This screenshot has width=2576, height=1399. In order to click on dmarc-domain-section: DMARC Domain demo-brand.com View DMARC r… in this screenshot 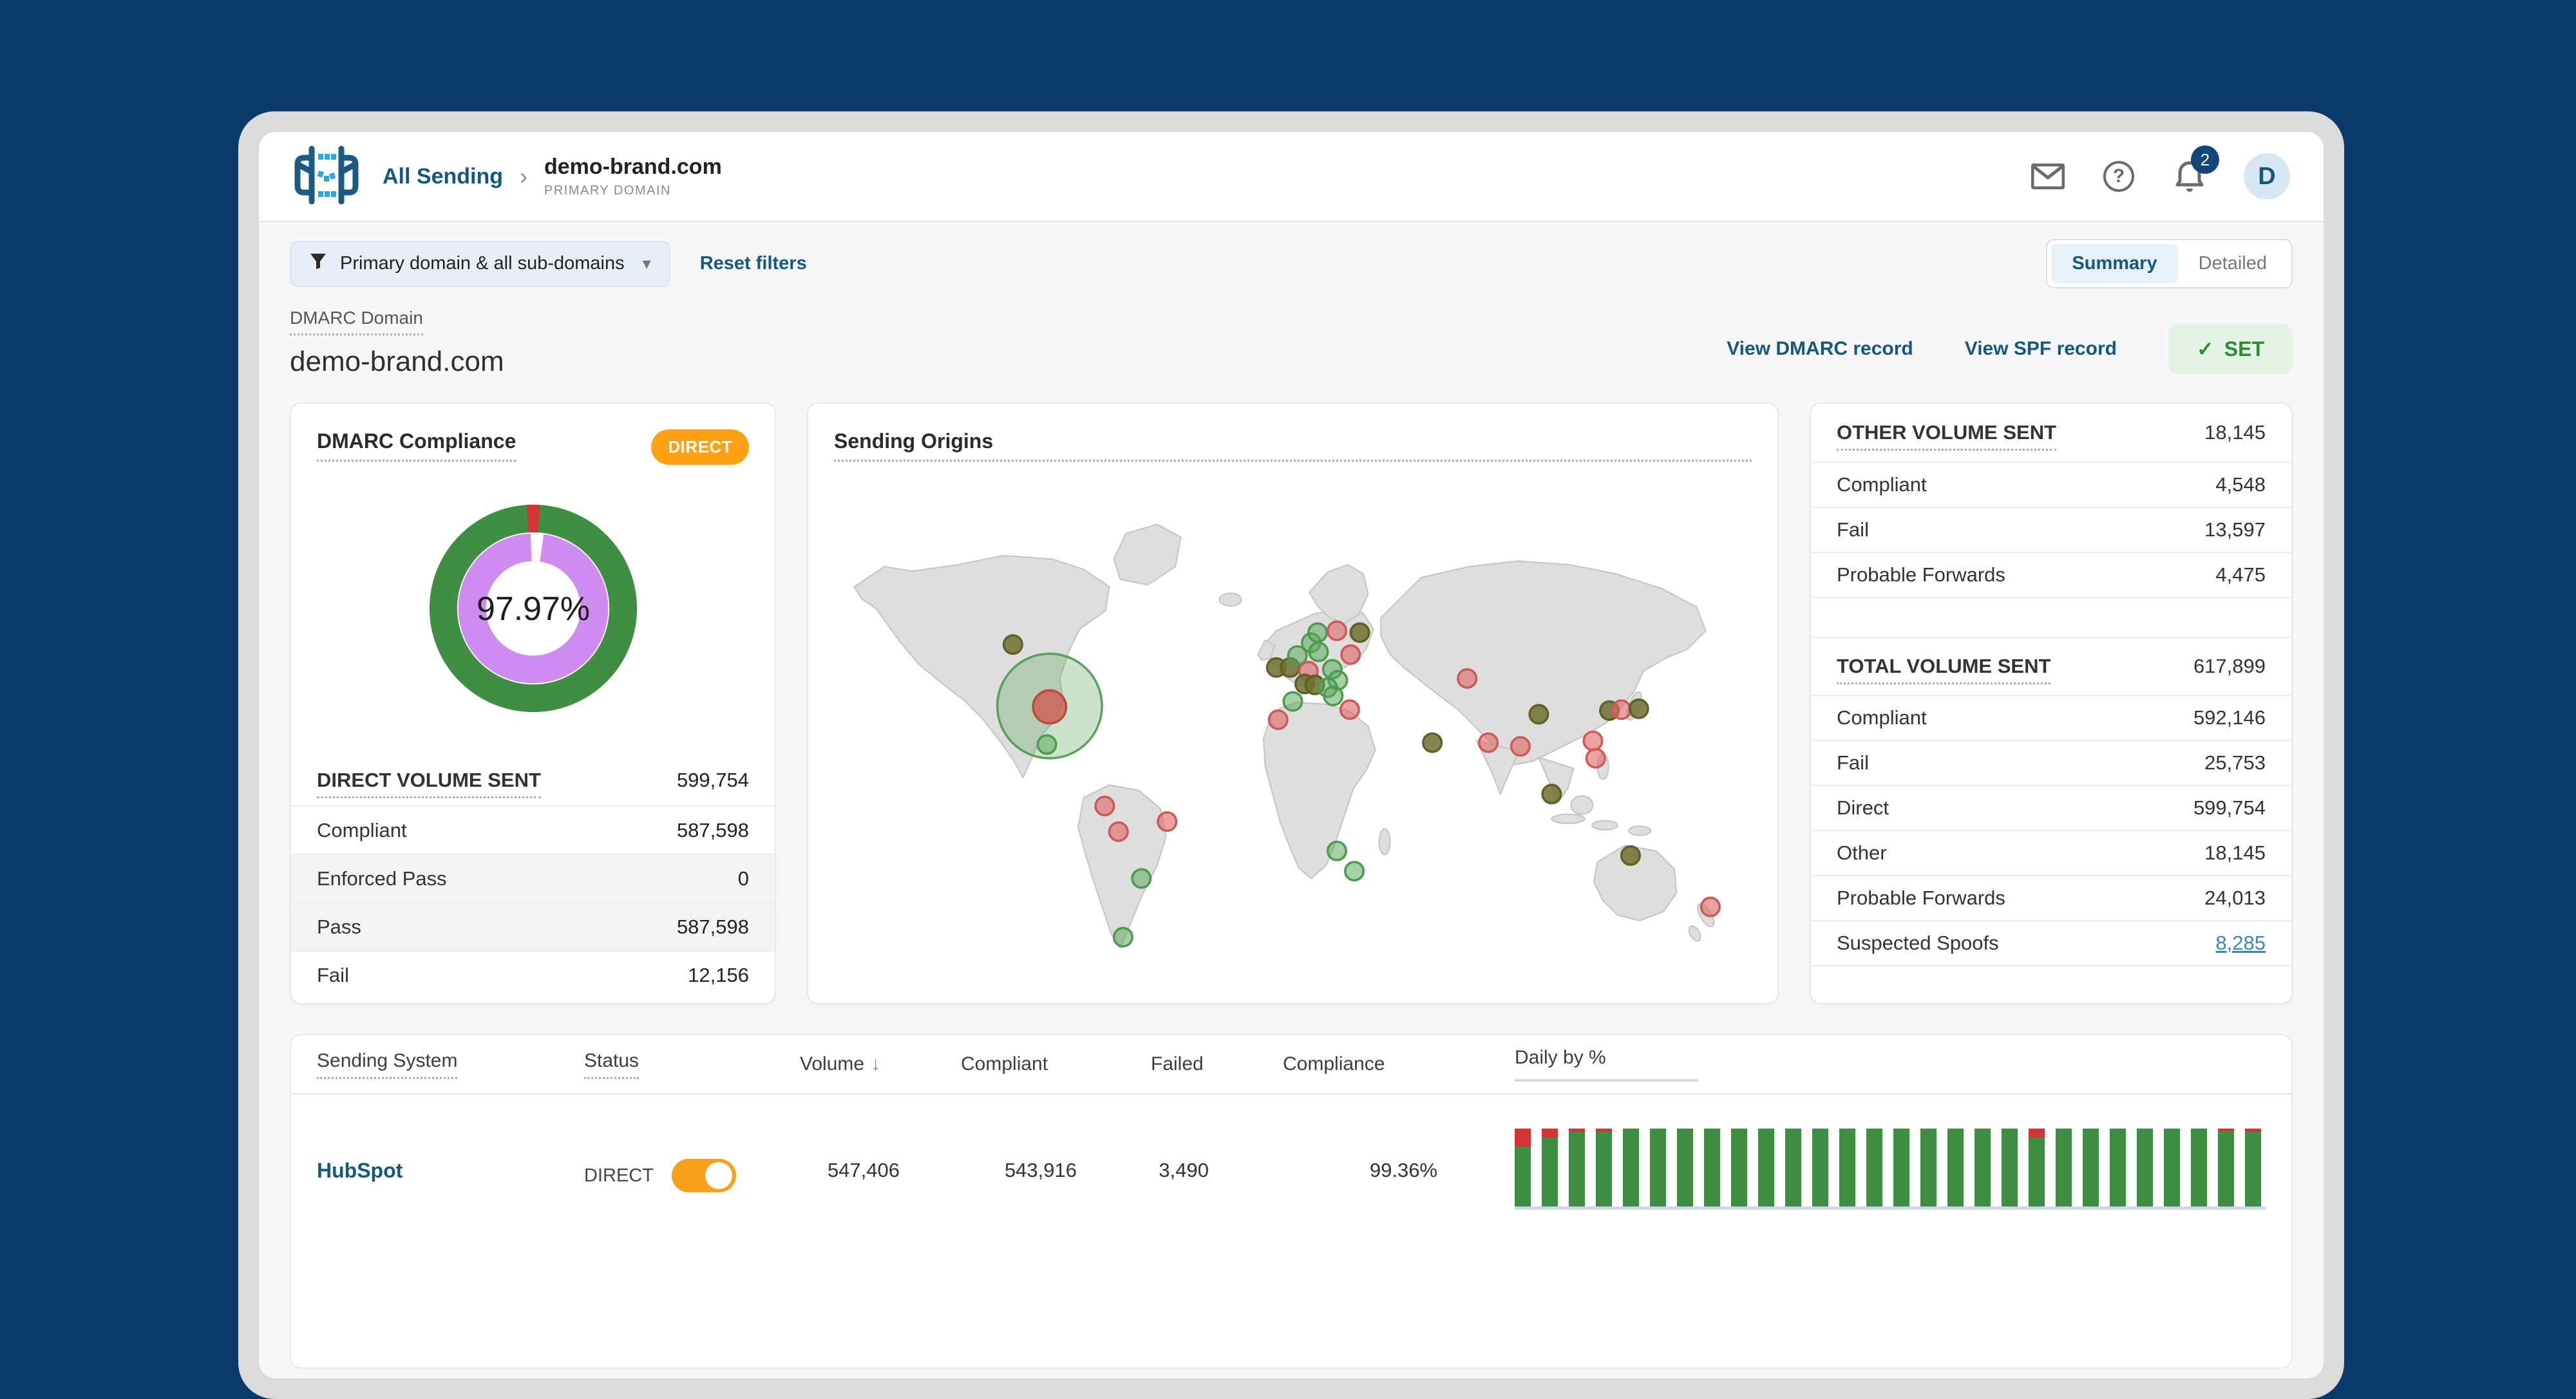, I will do `click(1291, 343)`.